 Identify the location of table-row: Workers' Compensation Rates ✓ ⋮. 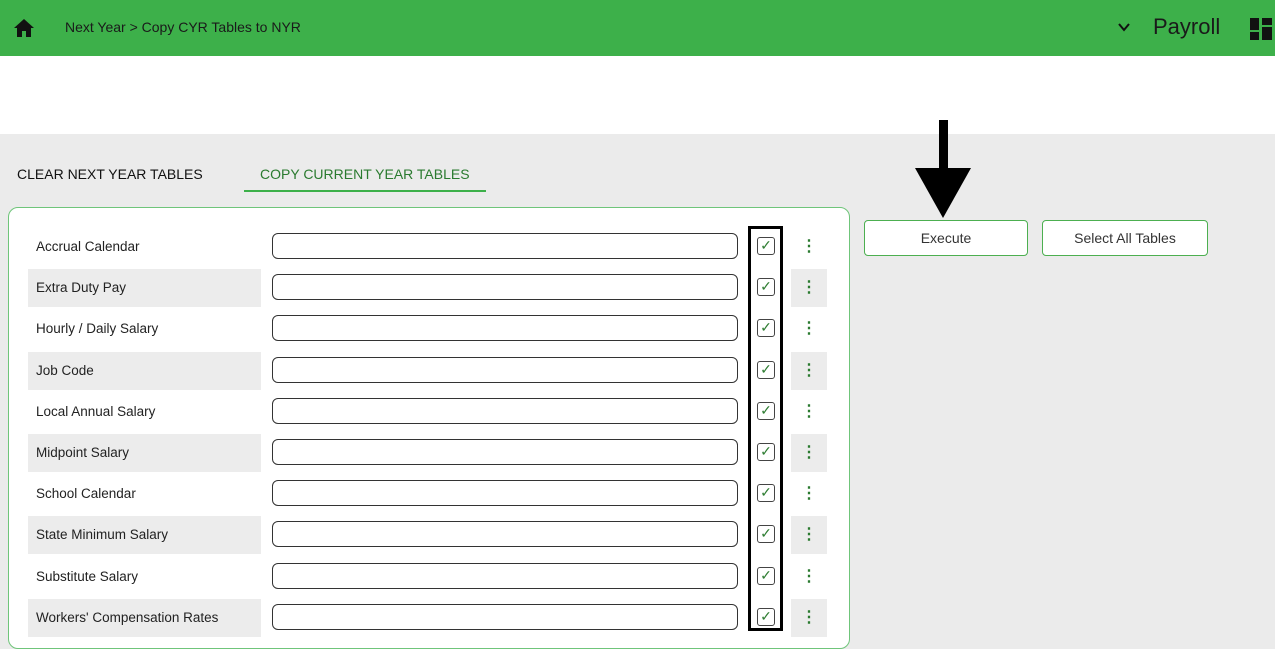
(428, 618).